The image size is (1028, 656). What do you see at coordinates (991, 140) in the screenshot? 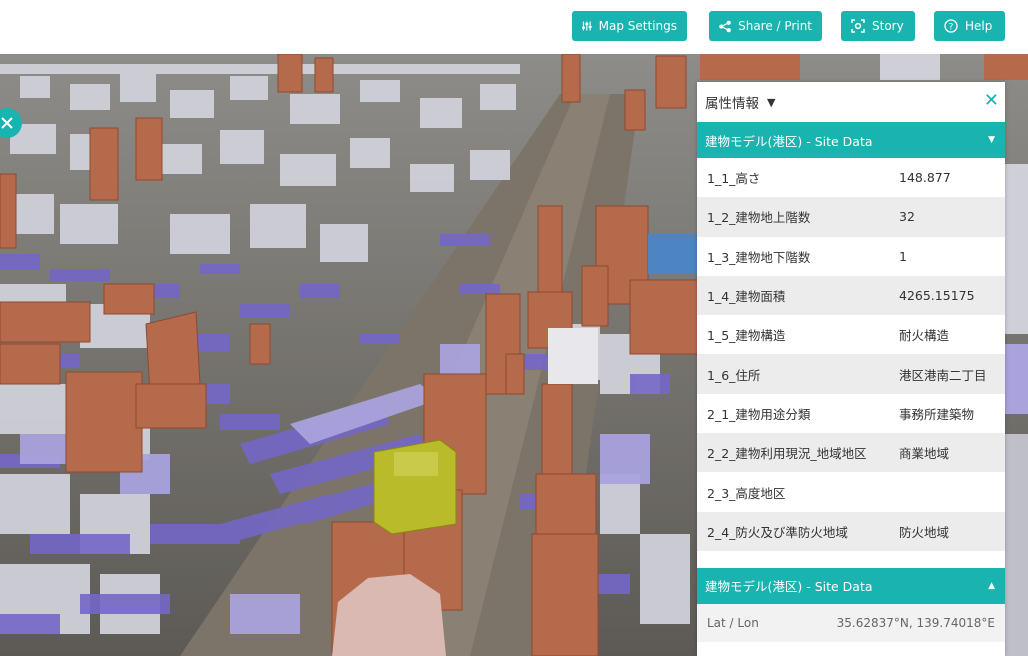
I see `triangle-down-icon: ▼` at bounding box center [991, 140].